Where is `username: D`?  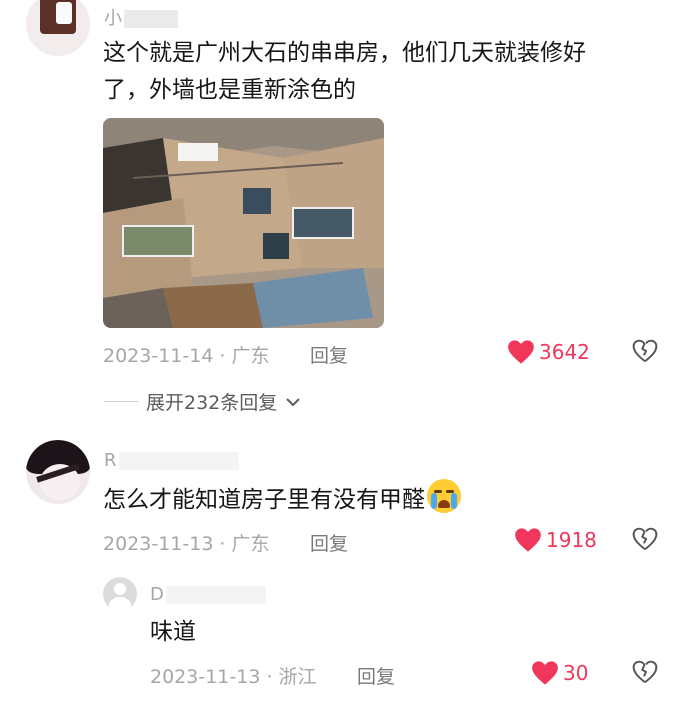 username: D is located at coordinates (208, 594).